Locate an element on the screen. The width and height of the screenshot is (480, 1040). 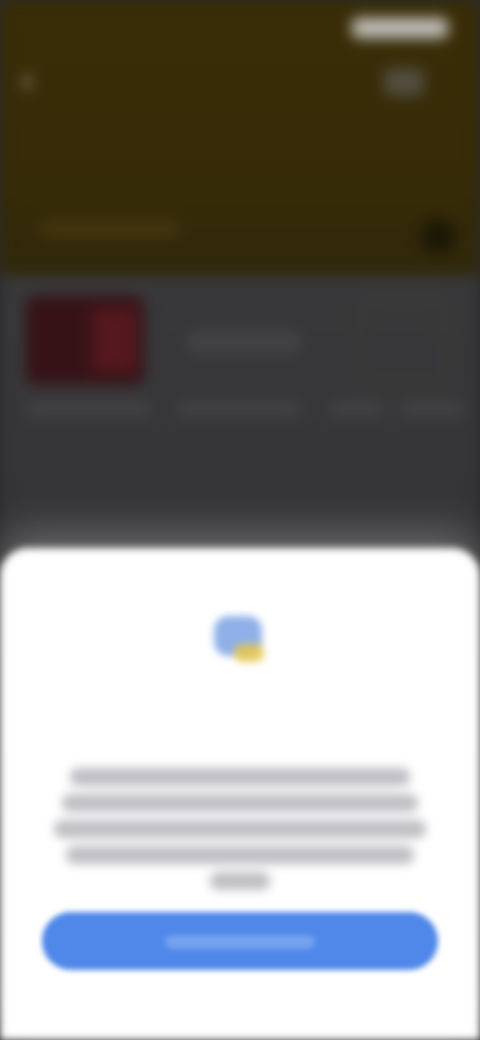
primary-action-label is located at coordinates (240, 942).